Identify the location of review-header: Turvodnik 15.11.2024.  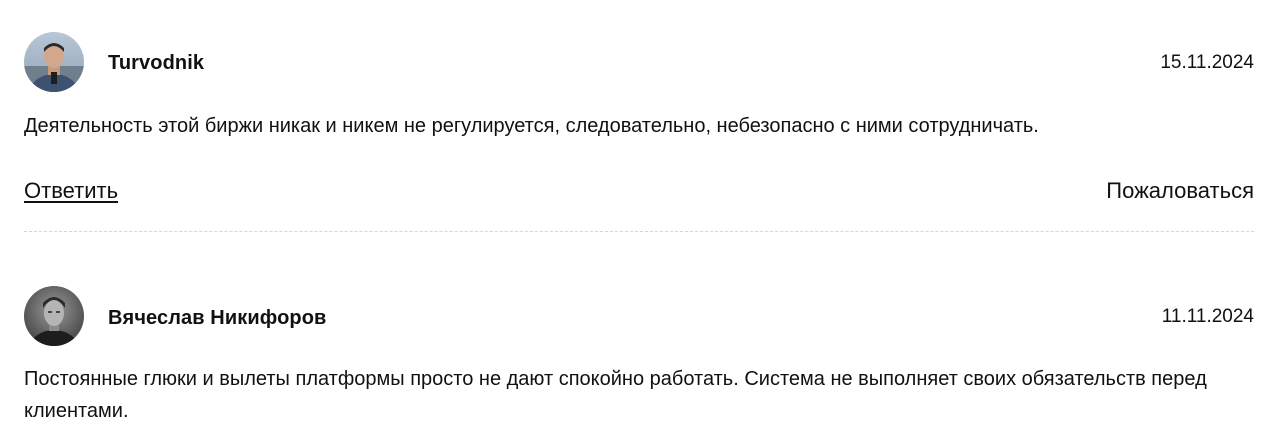
(639, 63).